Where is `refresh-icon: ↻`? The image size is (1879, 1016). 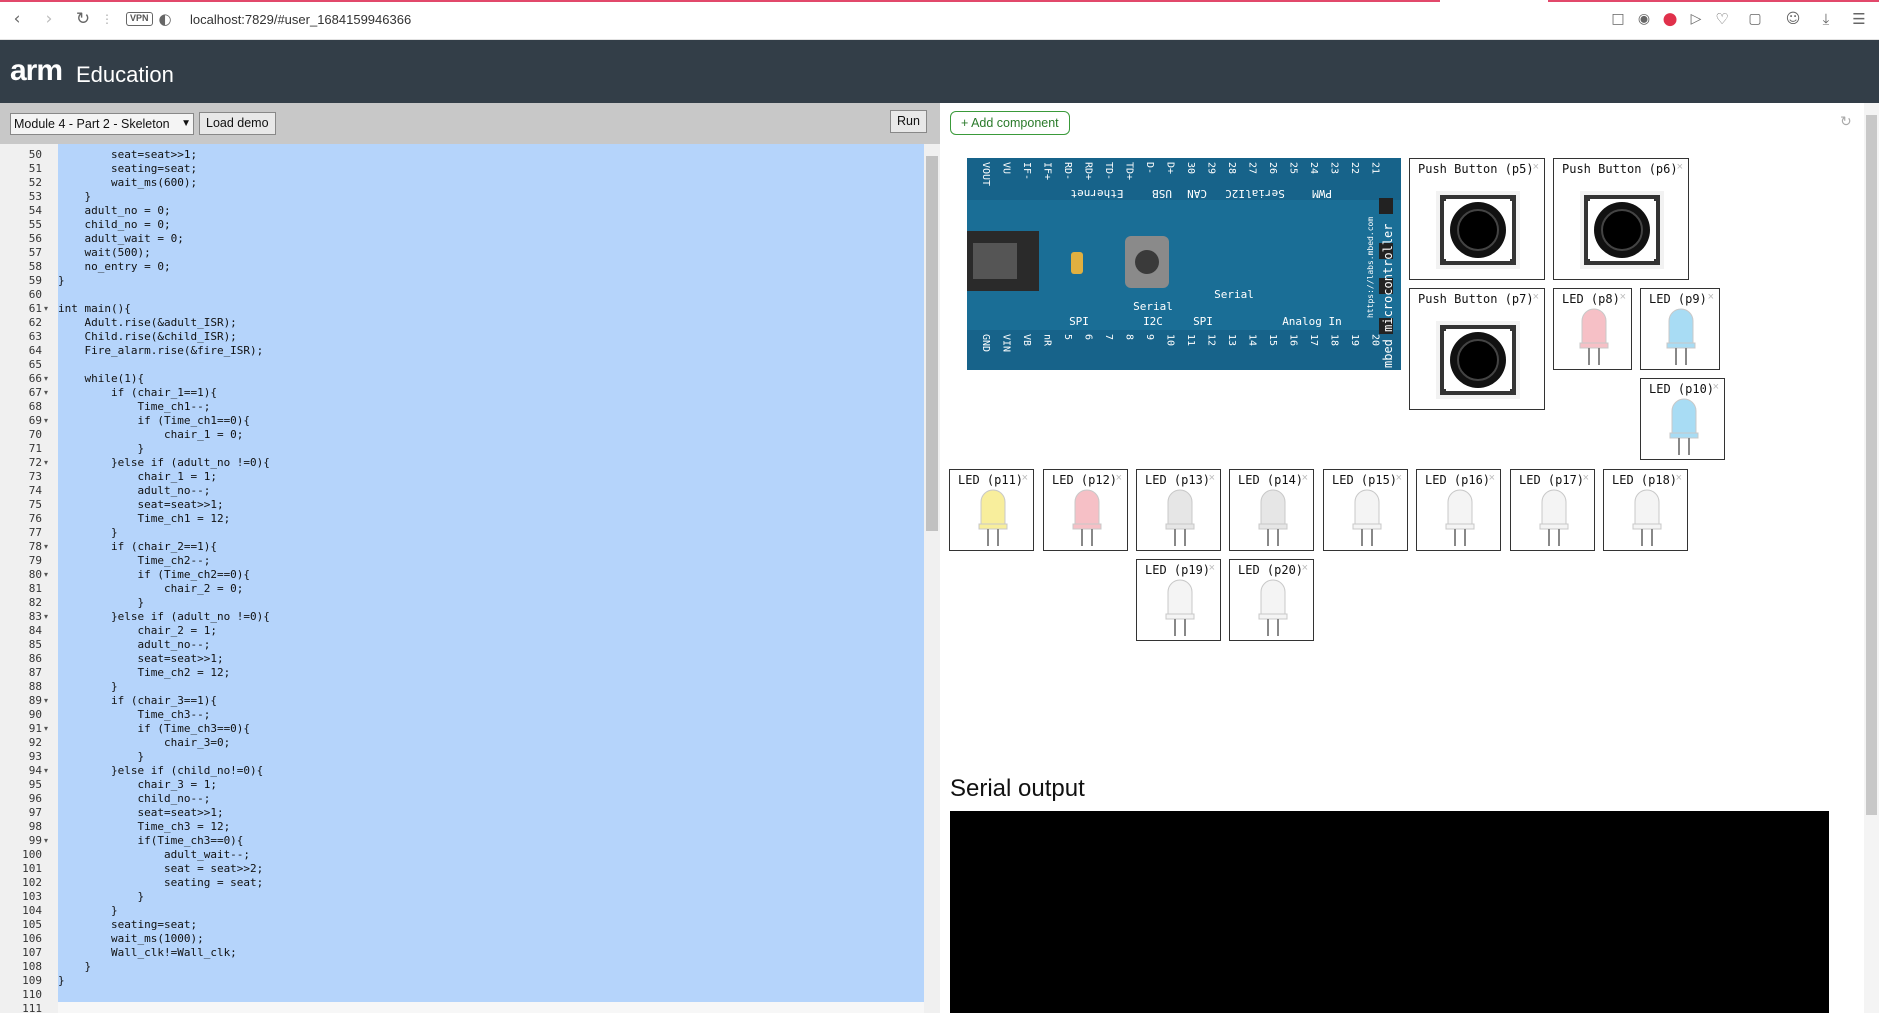
refresh-icon: ↻ is located at coordinates (1846, 121).